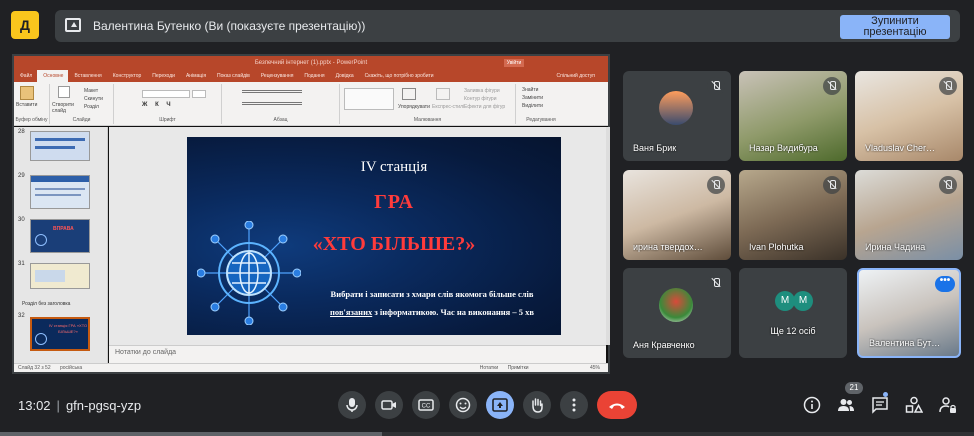 This screenshot has height=436, width=974. I want to click on participant-tile: Ваня Брик, so click(677, 116).